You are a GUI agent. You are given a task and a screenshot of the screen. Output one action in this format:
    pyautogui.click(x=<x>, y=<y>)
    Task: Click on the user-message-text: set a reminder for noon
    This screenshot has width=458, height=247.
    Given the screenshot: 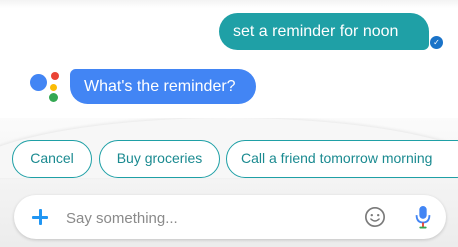 What is the action you would take?
    pyautogui.click(x=316, y=31)
    